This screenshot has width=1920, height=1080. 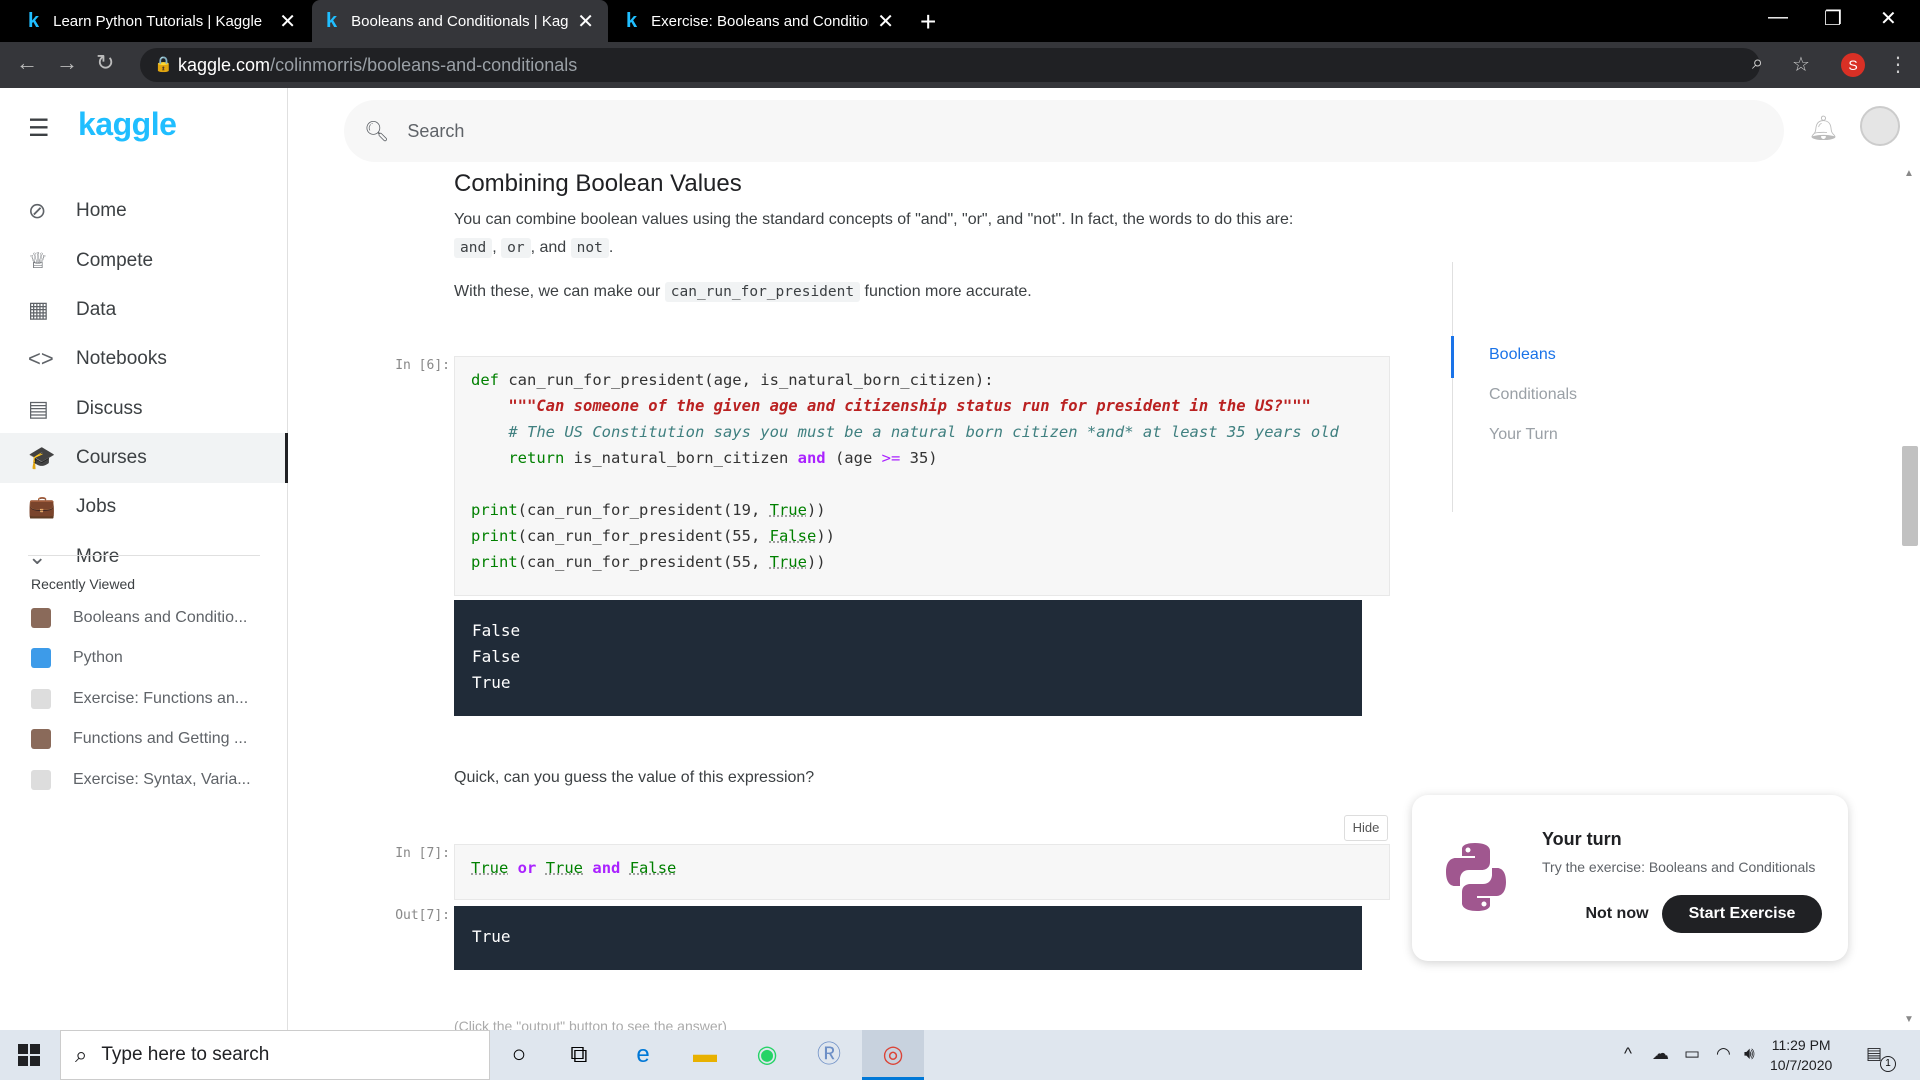 I want to click on code-line: print(can_run_for_president(19, True)), so click(x=648, y=510).